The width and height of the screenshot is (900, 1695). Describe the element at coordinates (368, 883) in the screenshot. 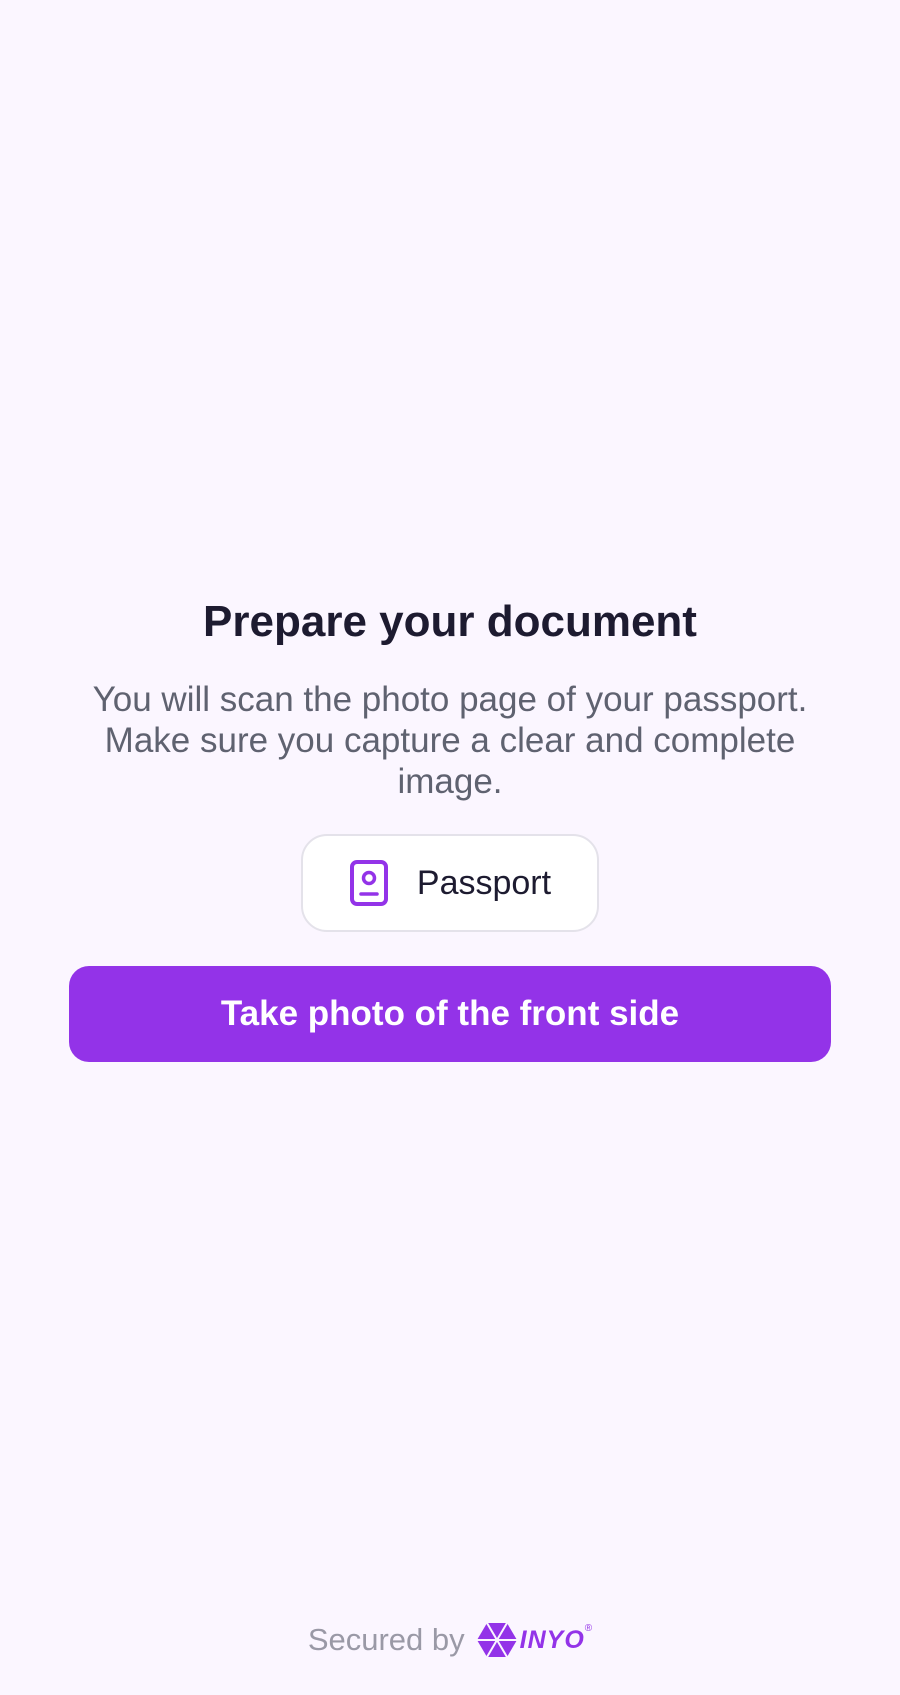

I see `passport-icon` at that location.